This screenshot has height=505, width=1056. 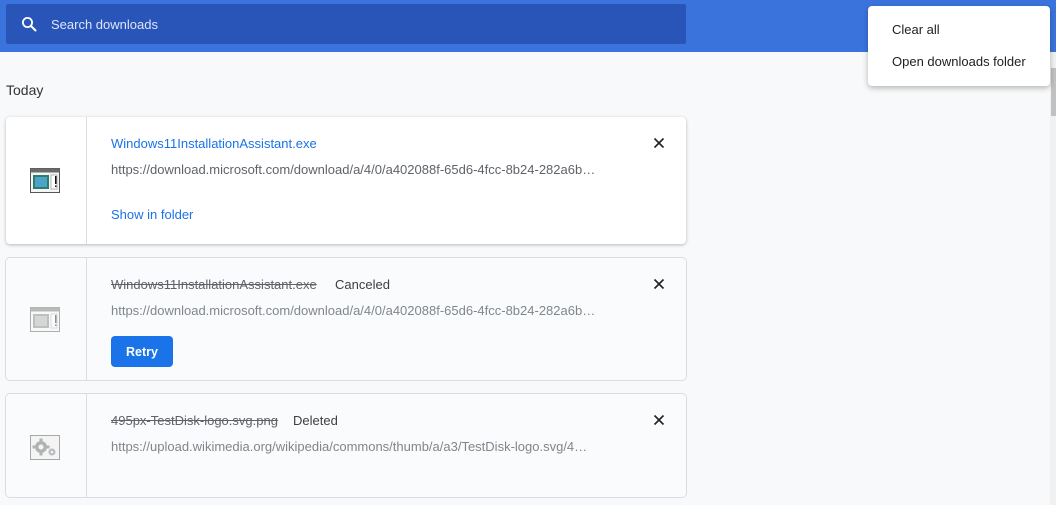 I want to click on image-file-icon, so click(x=45, y=447).